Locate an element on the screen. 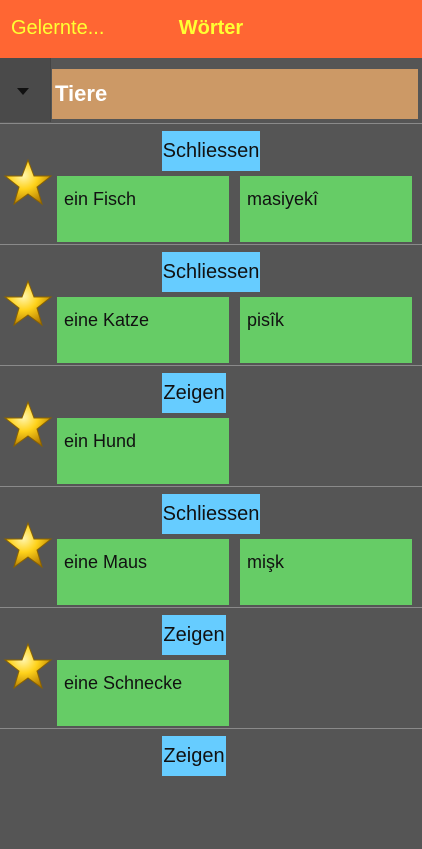 This screenshot has height=849, width=422. translation-word: pisîk is located at coordinates (266, 320).